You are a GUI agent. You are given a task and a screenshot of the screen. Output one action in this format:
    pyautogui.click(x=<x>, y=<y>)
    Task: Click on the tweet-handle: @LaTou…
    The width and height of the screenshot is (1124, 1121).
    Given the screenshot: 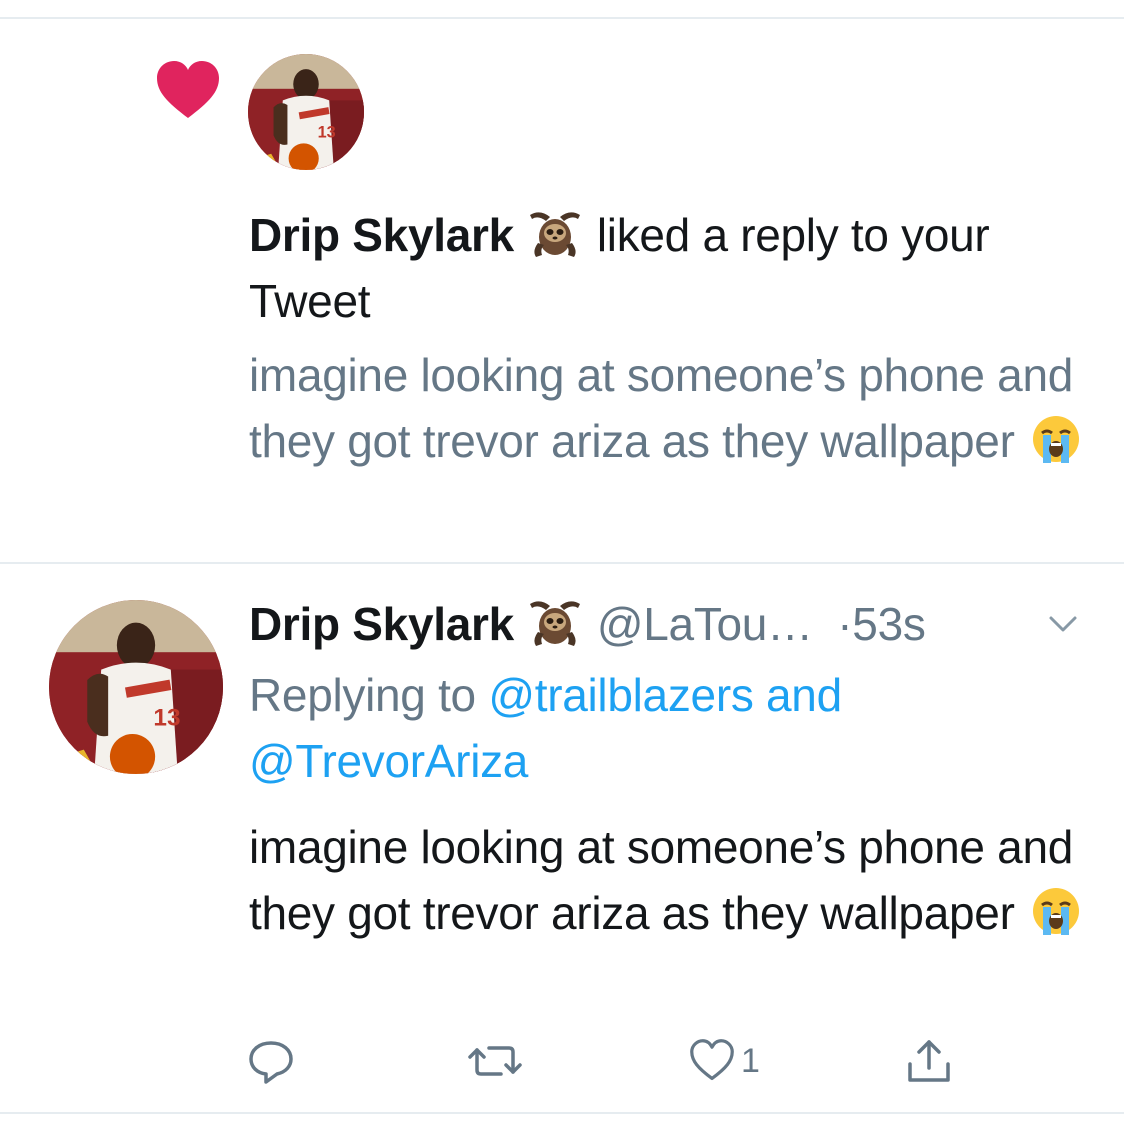 What is the action you would take?
    pyautogui.click(x=705, y=624)
    